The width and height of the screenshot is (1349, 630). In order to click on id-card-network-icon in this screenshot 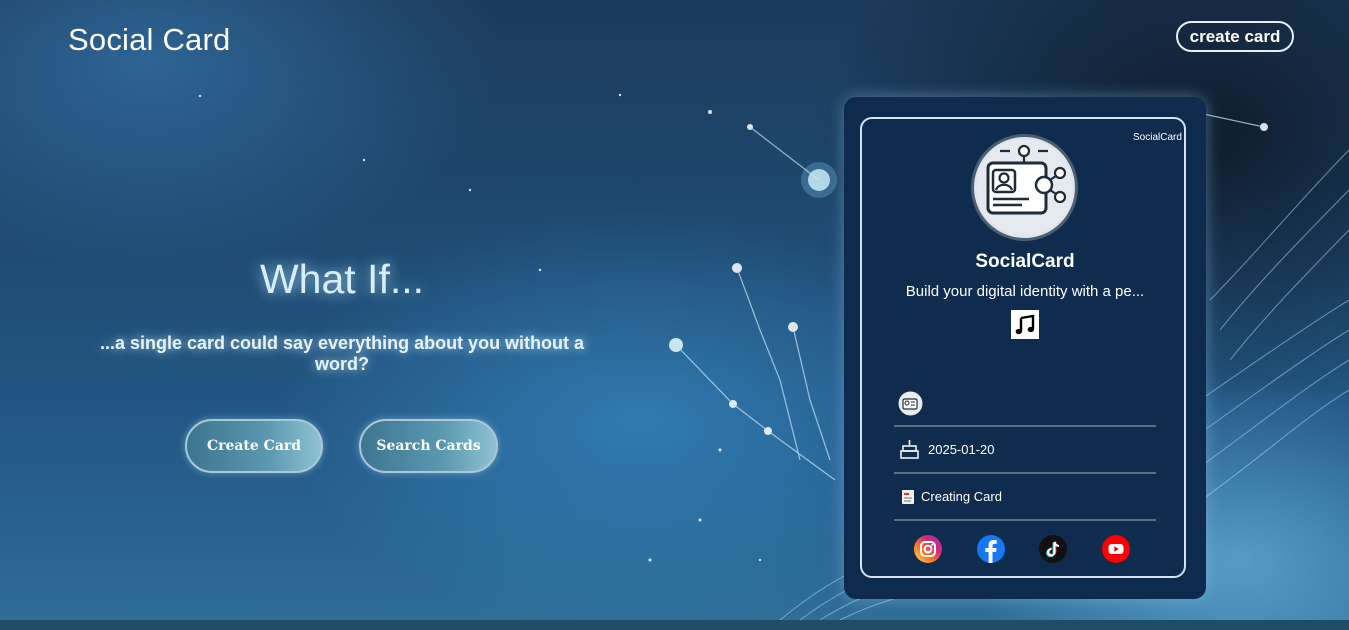, I will do `click(1024, 187)`.